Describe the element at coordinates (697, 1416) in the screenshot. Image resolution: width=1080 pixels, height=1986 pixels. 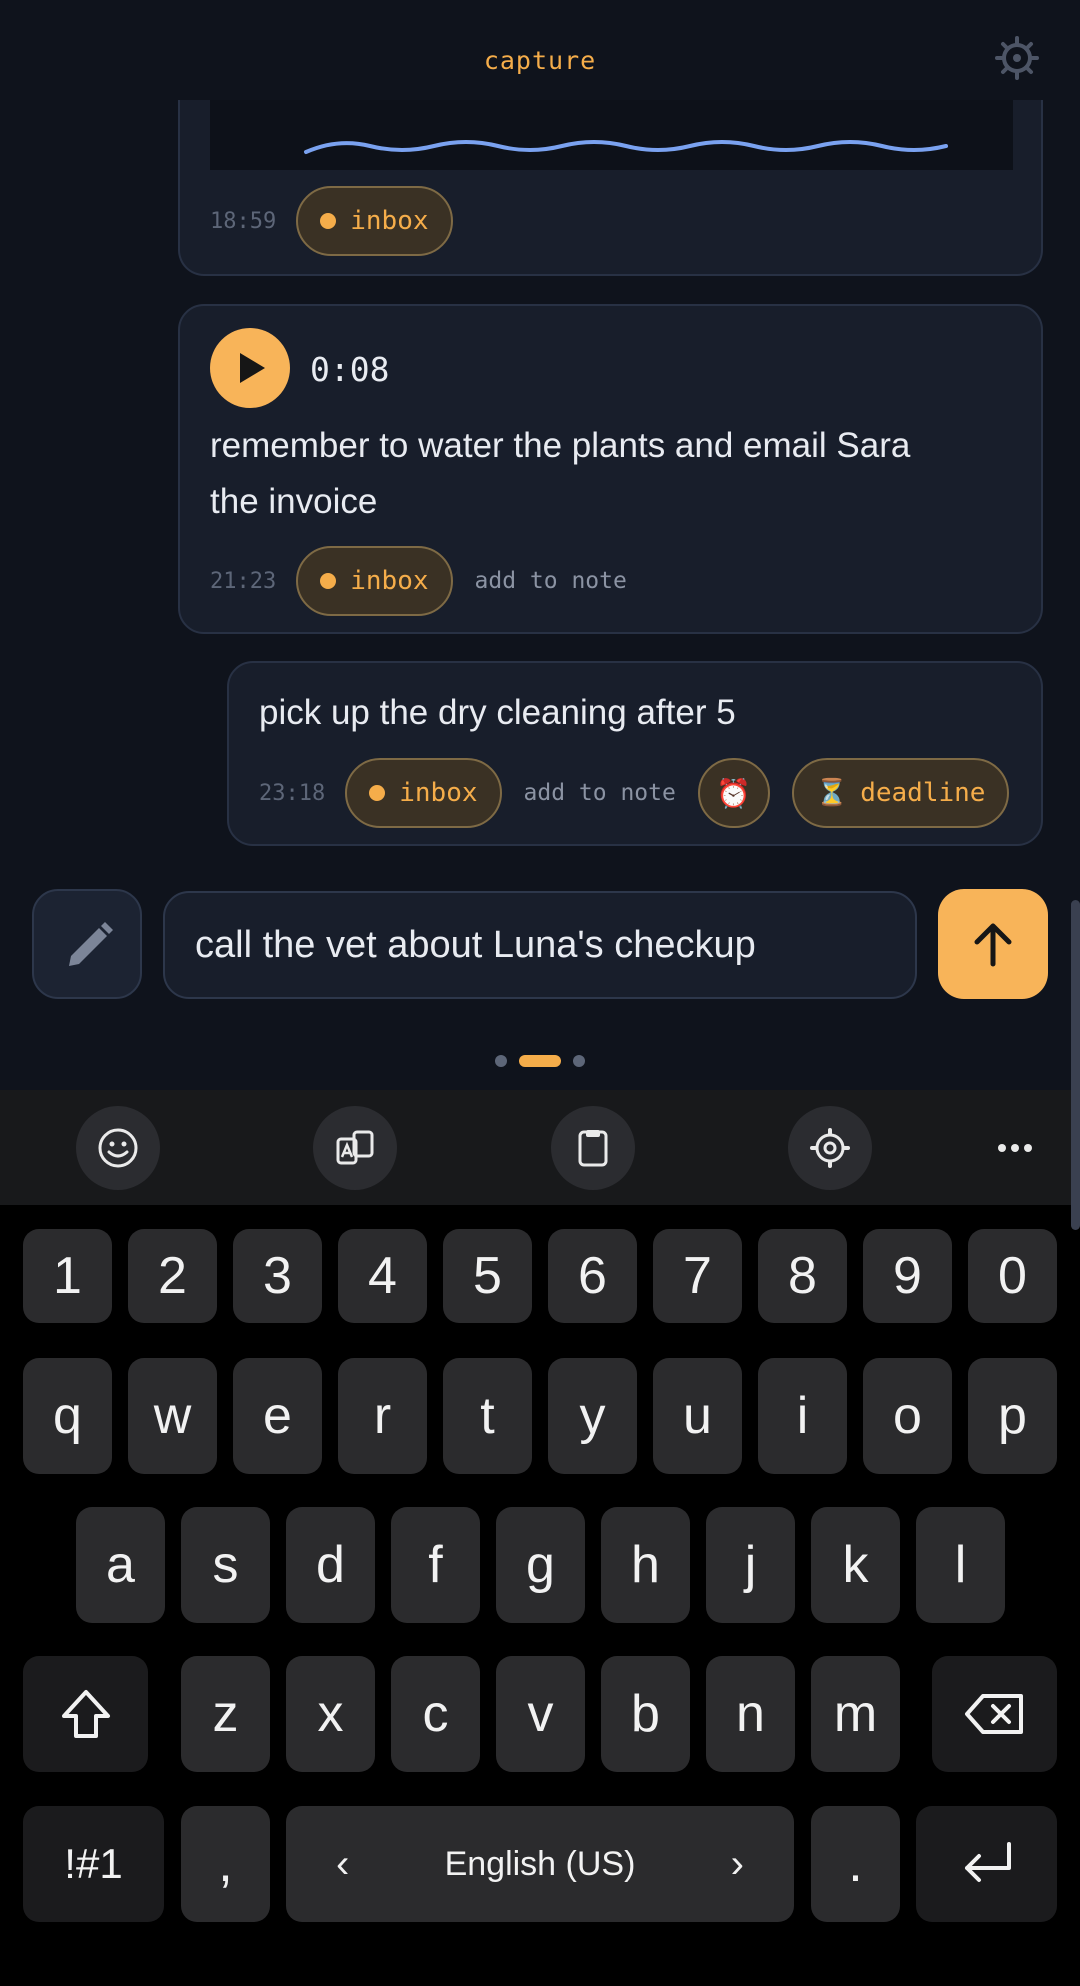
I see `key-u: u` at that location.